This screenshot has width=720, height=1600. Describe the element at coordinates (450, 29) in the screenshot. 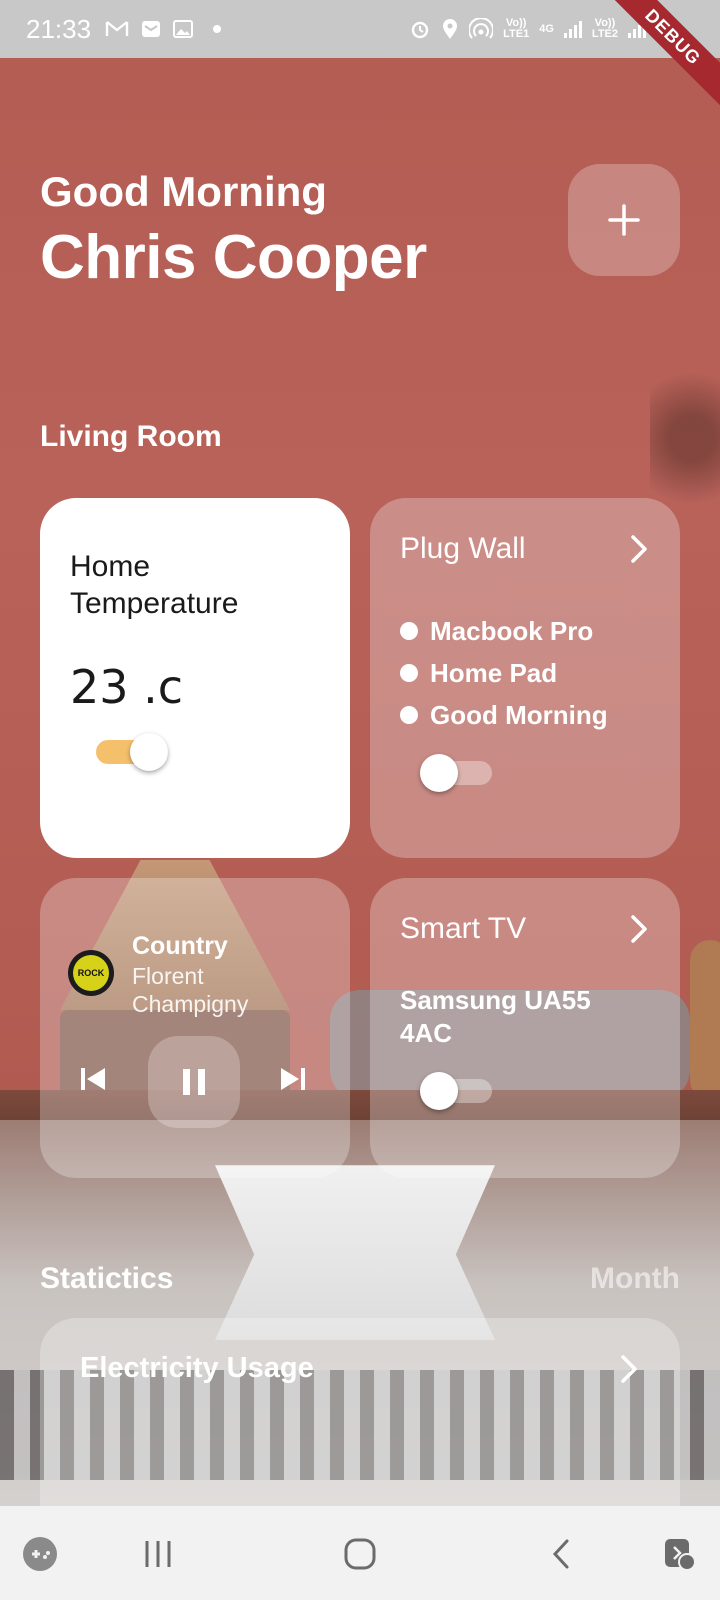

I see `location-icon` at that location.